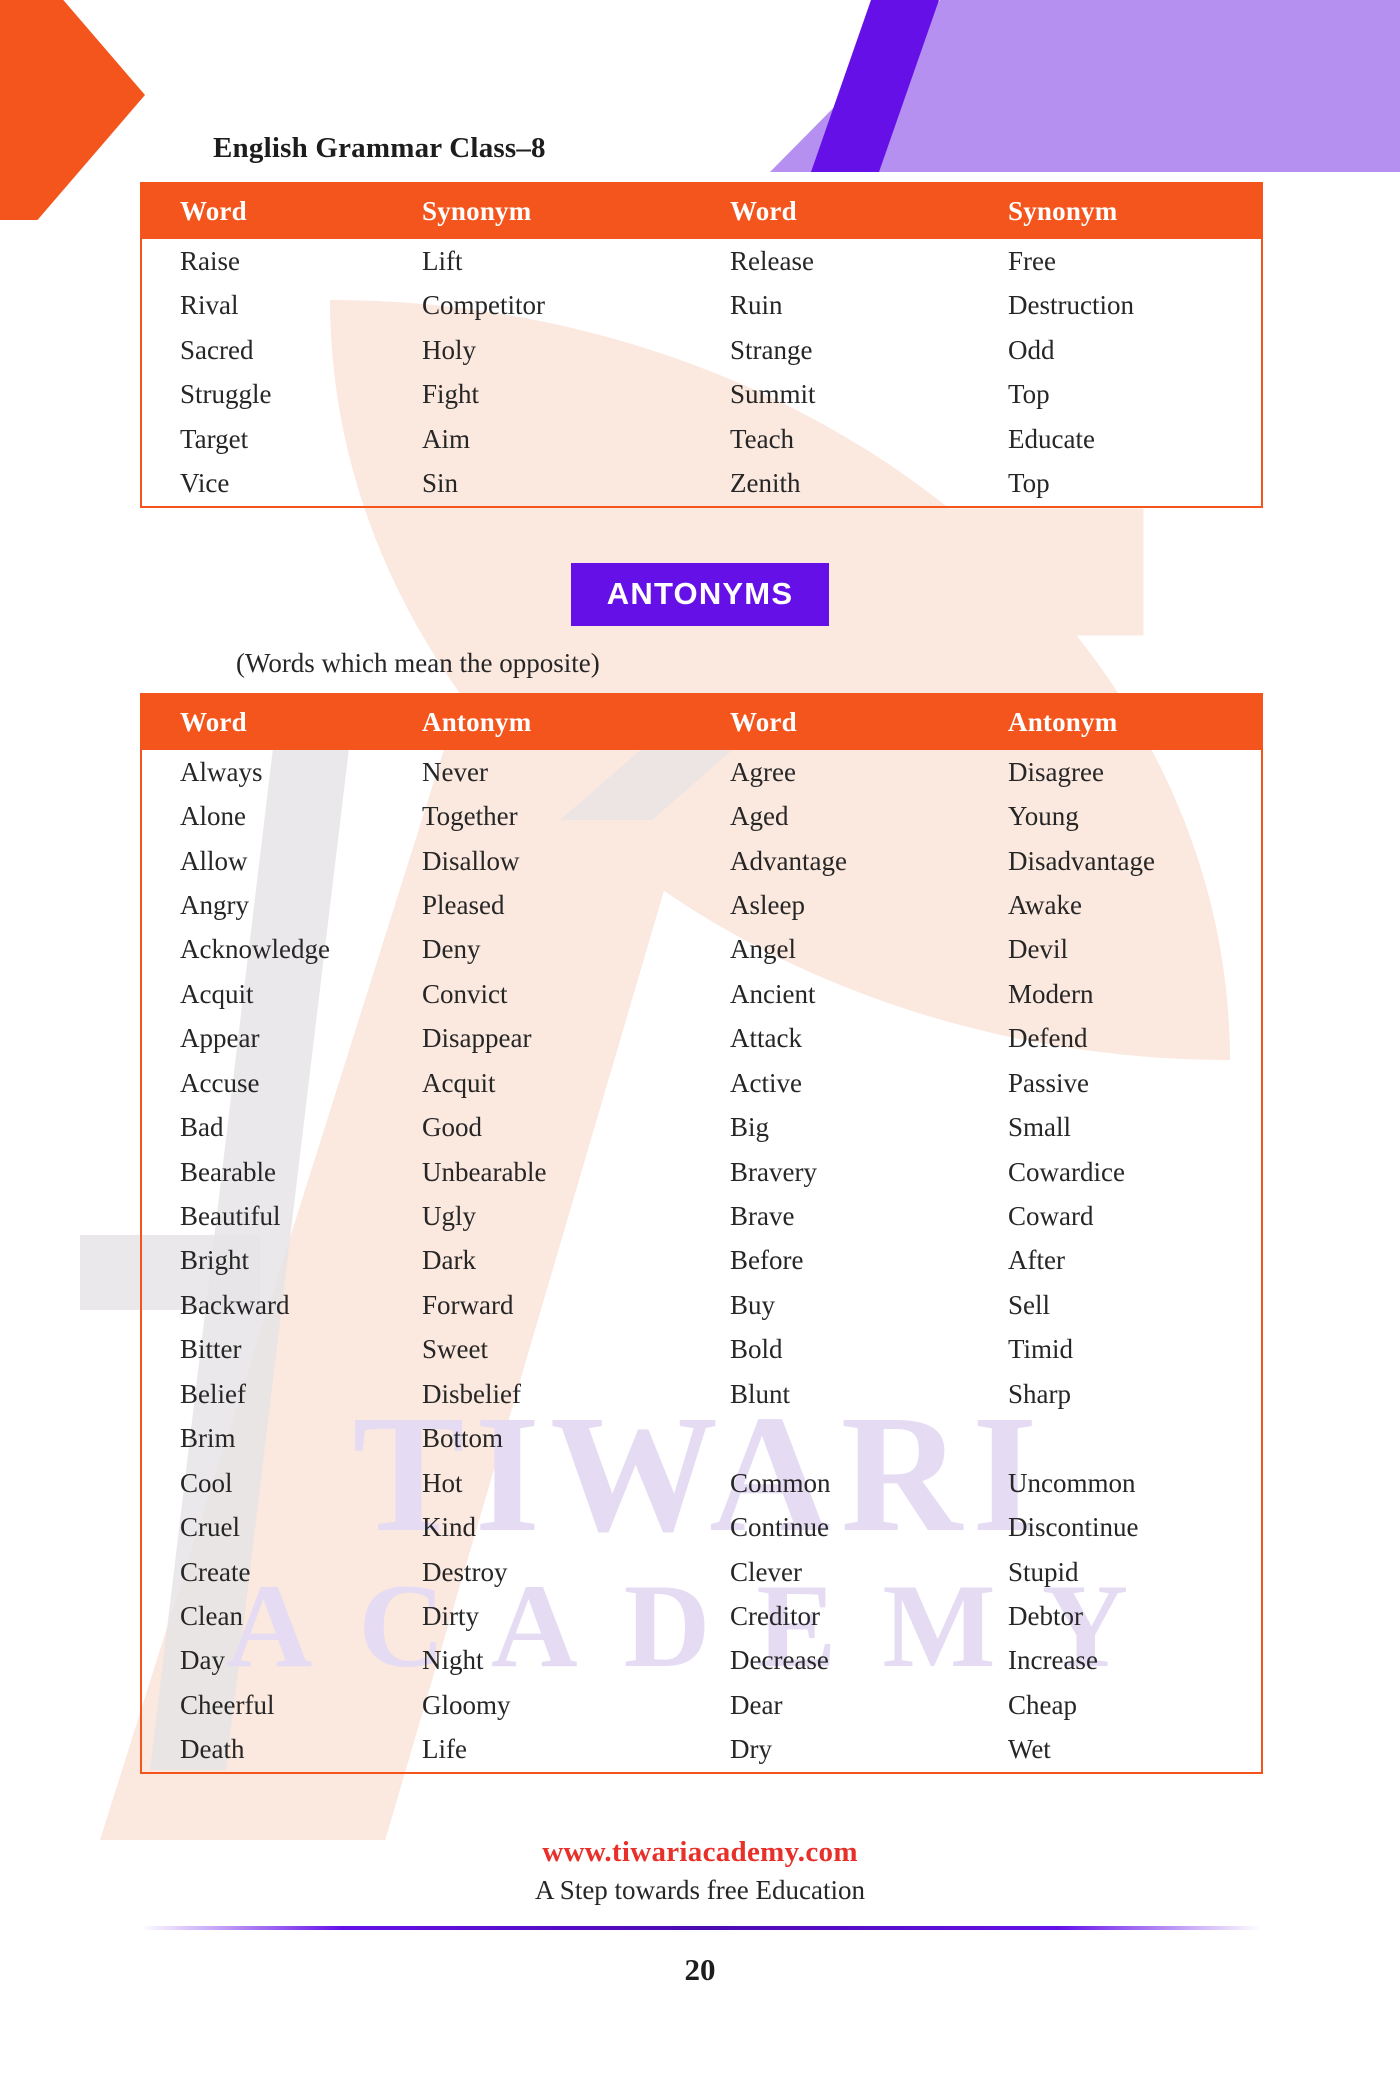 The image size is (1400, 2100). What do you see at coordinates (701, 1127) in the screenshot?
I see `table-row: Bad Good Big Small` at bounding box center [701, 1127].